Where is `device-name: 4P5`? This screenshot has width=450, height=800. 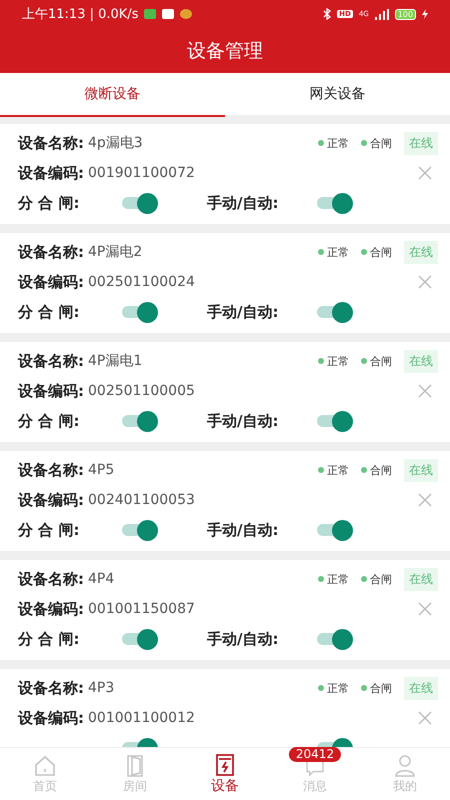
device-name: 4P5 is located at coordinates (102, 470).